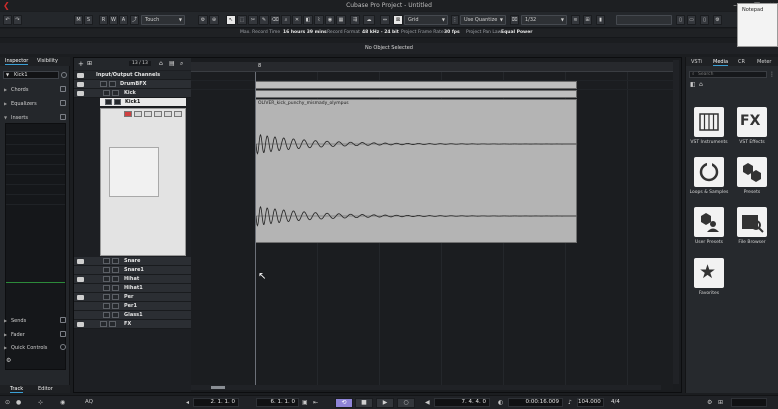  I want to click on tab-media: Media, so click(721, 62).